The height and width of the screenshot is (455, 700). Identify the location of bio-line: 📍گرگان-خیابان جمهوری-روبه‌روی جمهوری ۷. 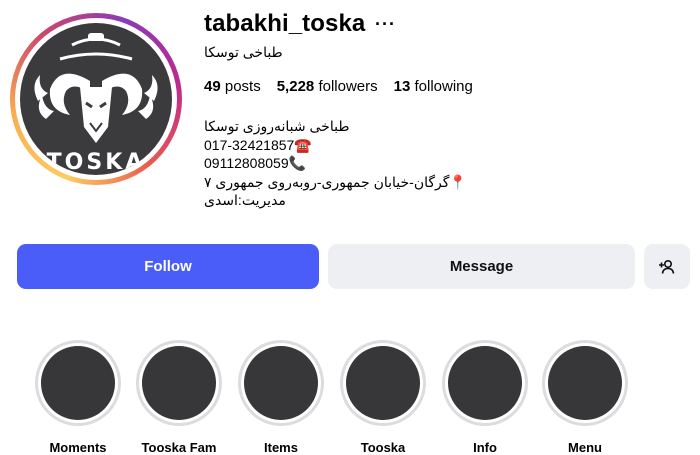
(335, 181).